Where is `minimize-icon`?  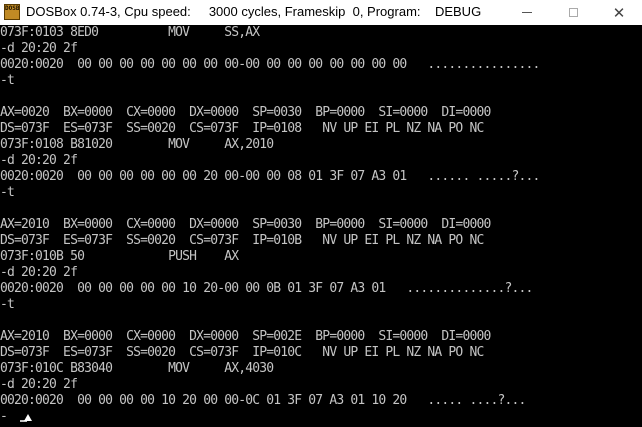
minimize-icon is located at coordinates (527, 12).